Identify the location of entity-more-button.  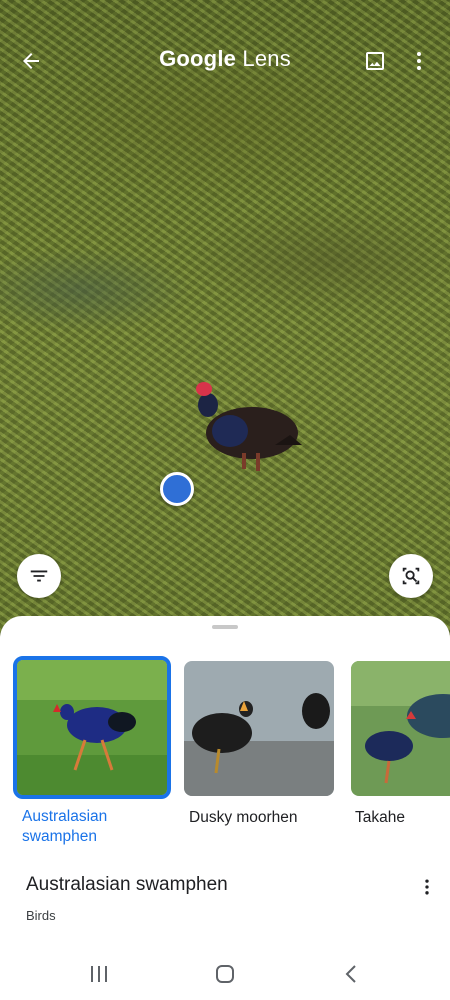
(427, 887).